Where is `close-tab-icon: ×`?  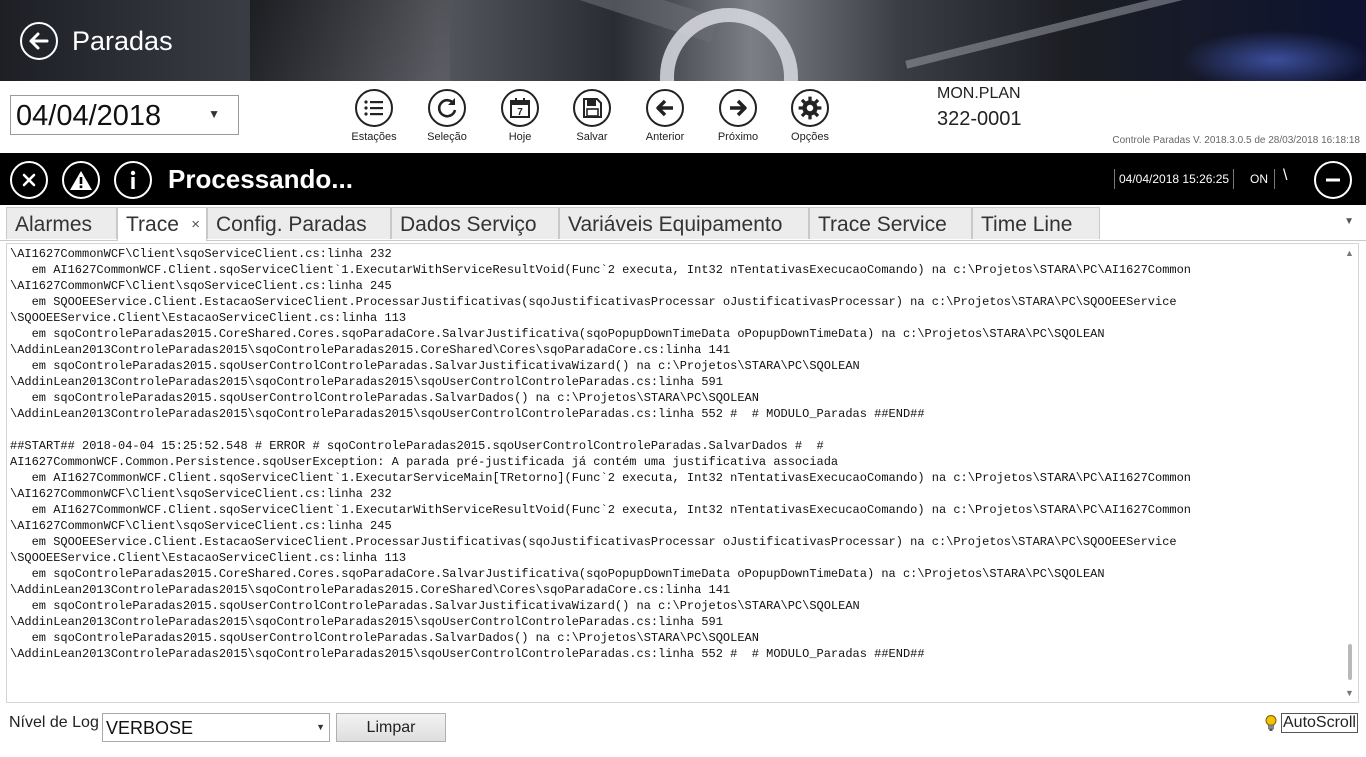 close-tab-icon: × is located at coordinates (195, 224).